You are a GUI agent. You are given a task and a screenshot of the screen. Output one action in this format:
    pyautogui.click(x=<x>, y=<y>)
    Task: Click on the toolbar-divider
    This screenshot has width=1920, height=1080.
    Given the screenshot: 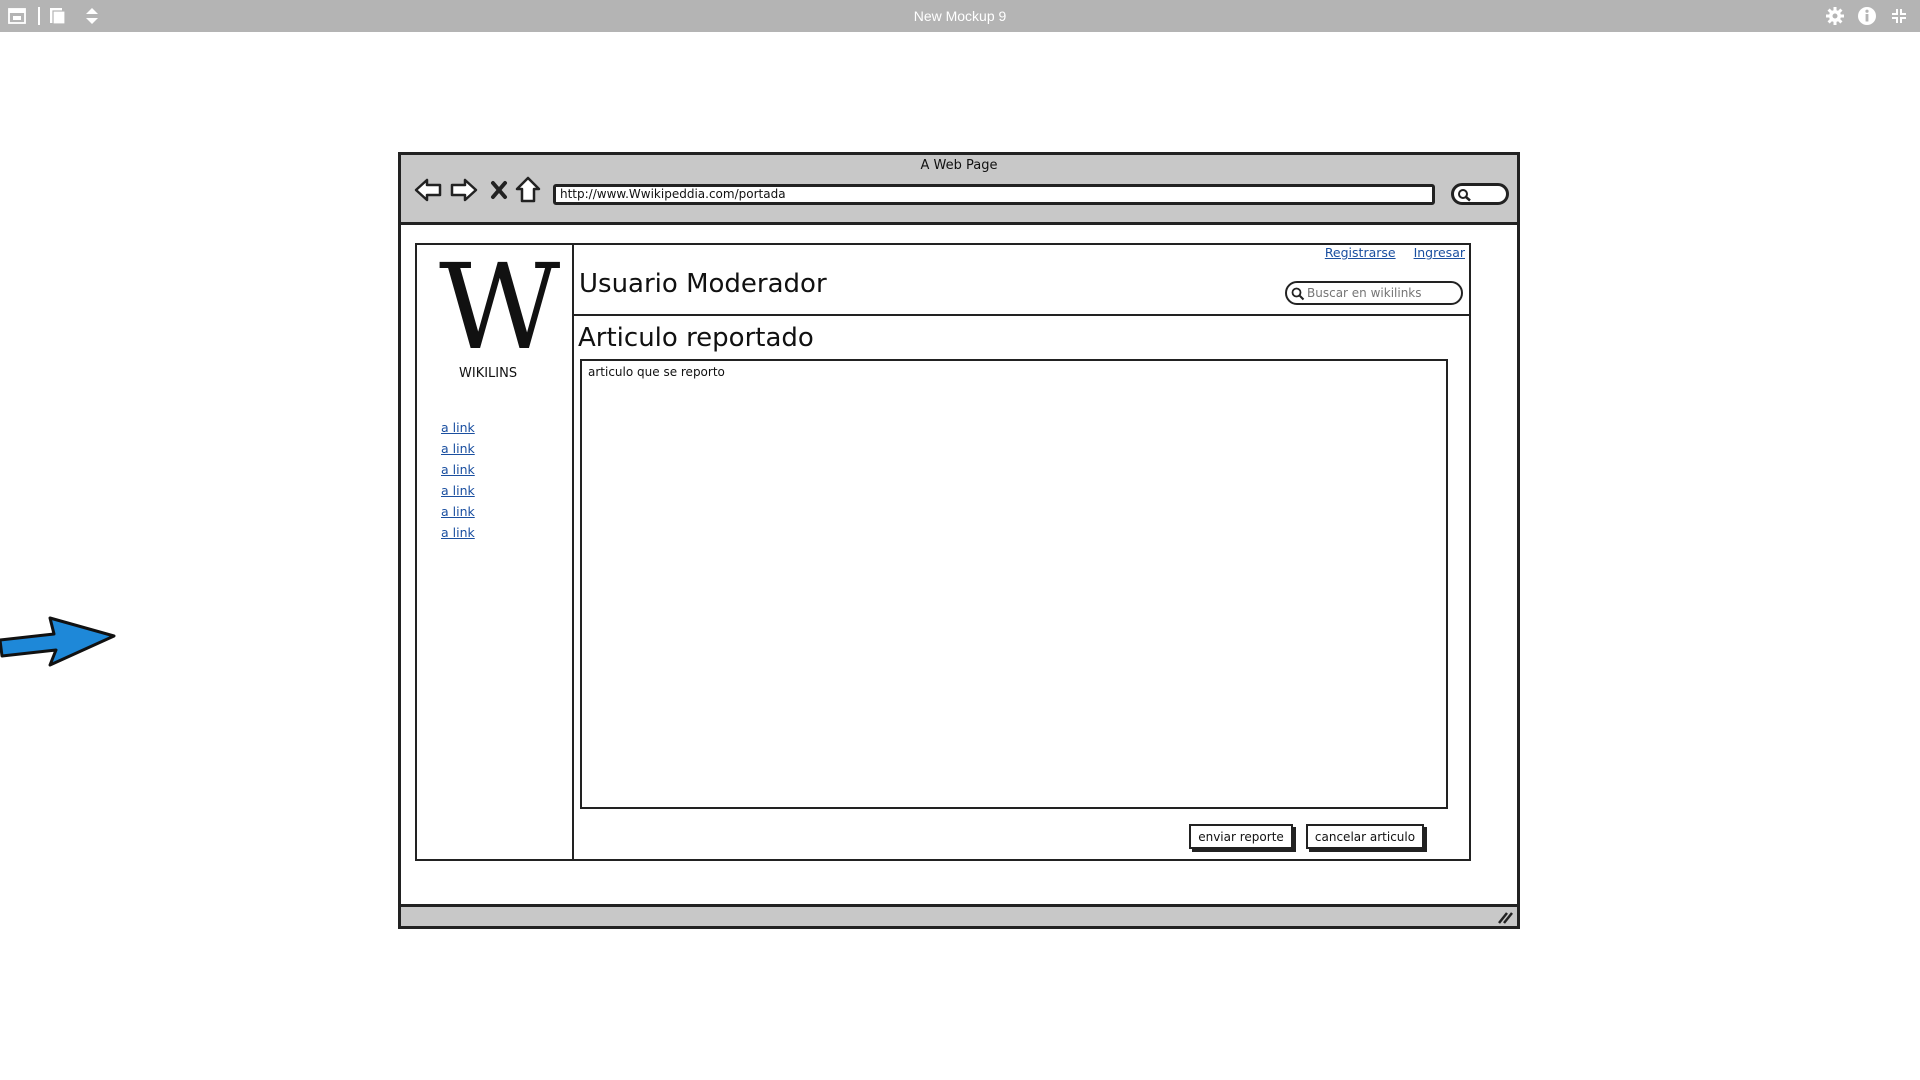 What is the action you would take?
    pyautogui.click(x=39, y=16)
    